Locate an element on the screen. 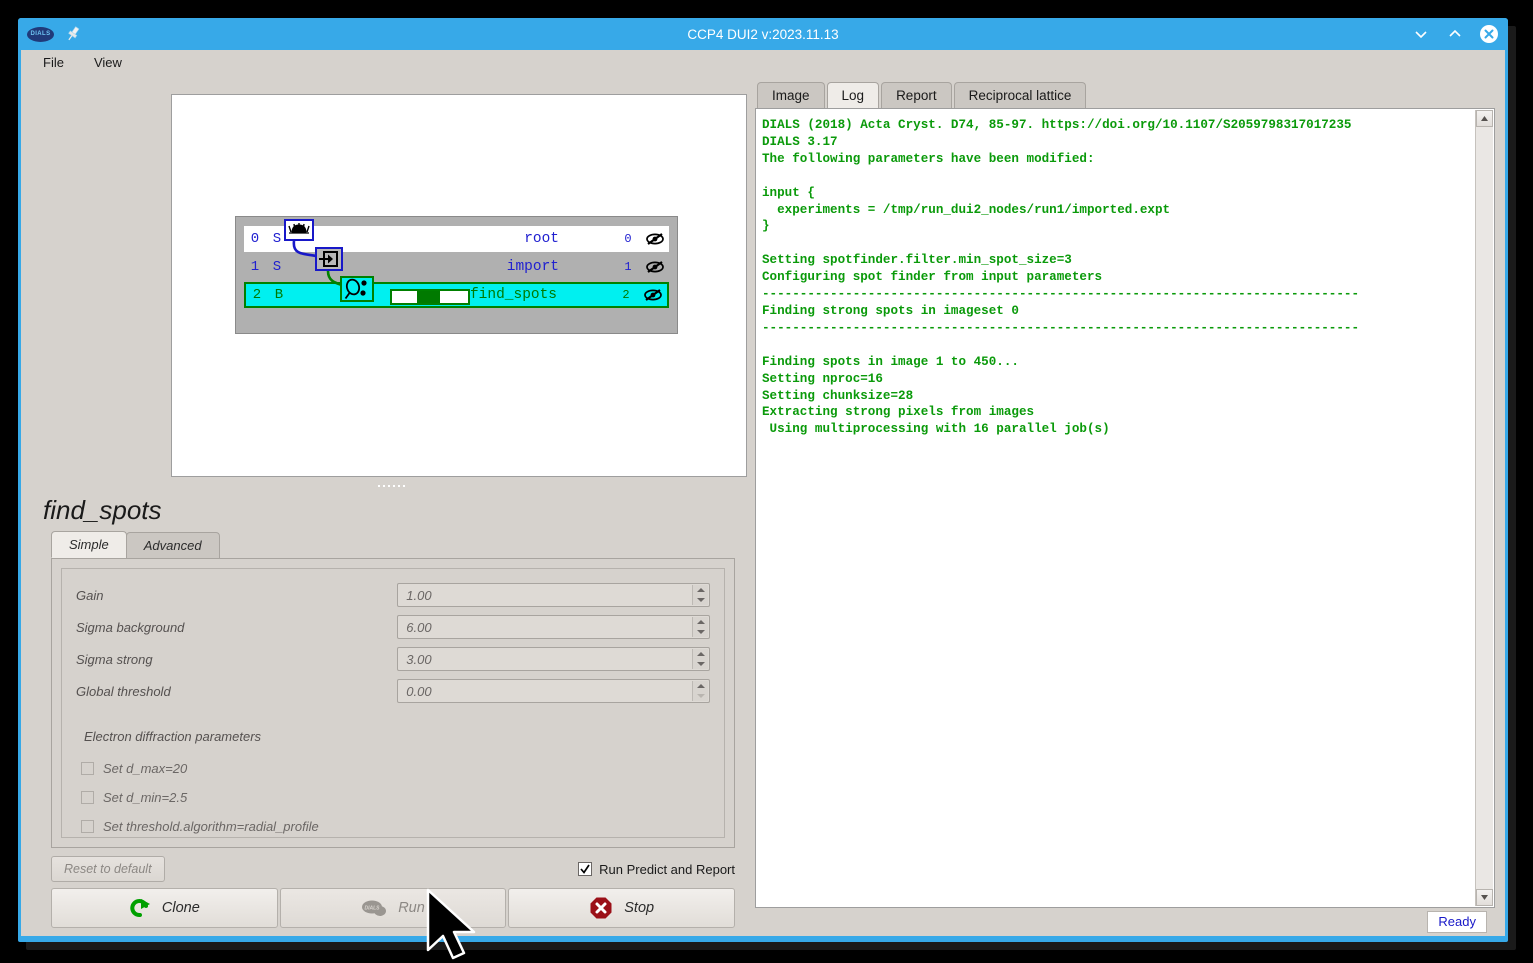 This screenshot has height=963, width=1533. tab-reciprocal-lattice: Reciprocal lattice is located at coordinates (1020, 95).